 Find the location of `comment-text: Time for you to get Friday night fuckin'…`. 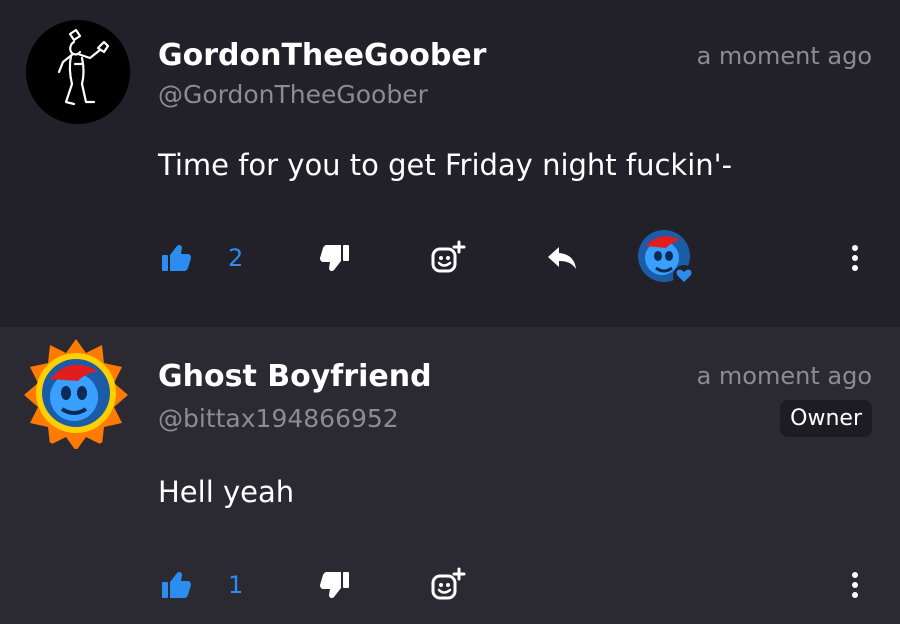

comment-text: Time for you to get Friday night fuckin'… is located at coordinates (445, 165).